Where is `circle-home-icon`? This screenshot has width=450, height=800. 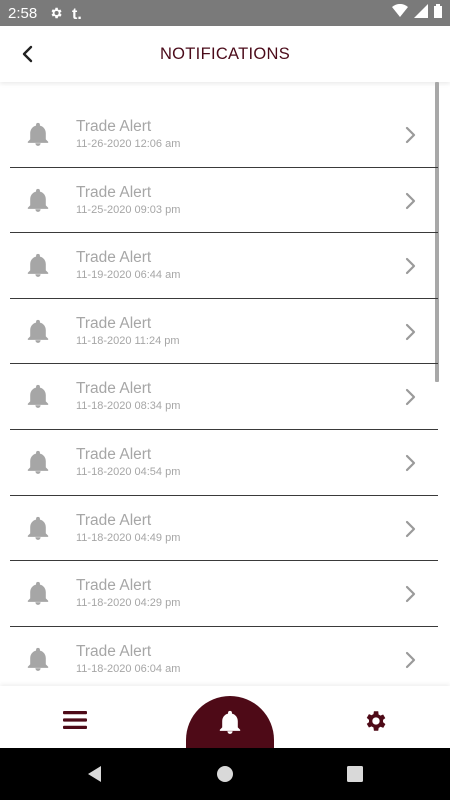
circle-home-icon is located at coordinates (225, 774).